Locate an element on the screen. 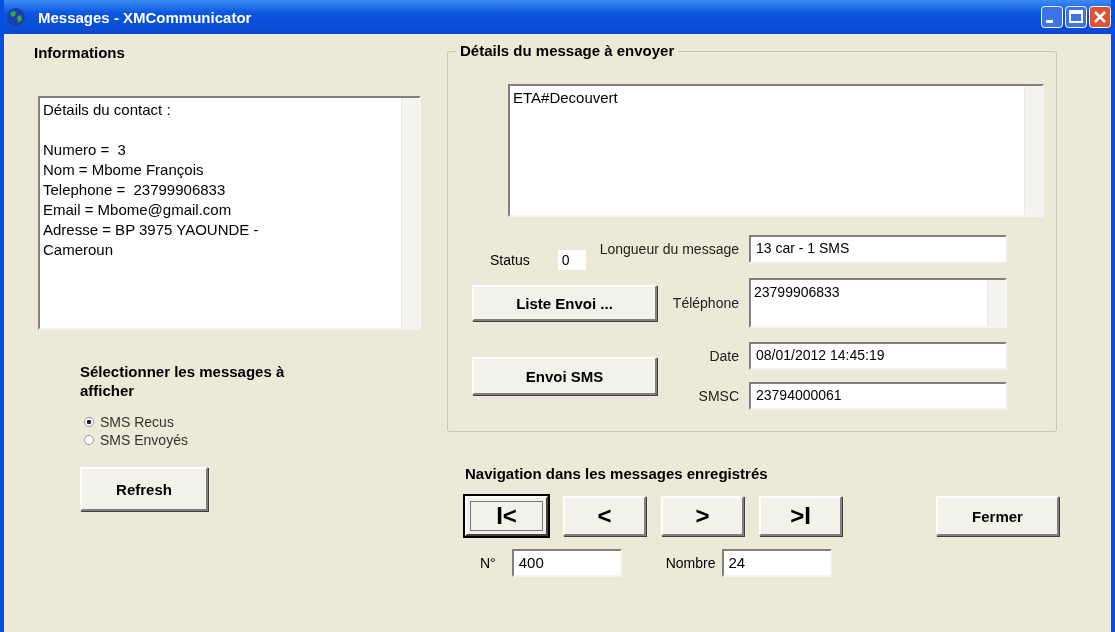 This screenshot has width=1115, height=632. window-title: Messages - XMCommunicator is located at coordinates (145, 17).